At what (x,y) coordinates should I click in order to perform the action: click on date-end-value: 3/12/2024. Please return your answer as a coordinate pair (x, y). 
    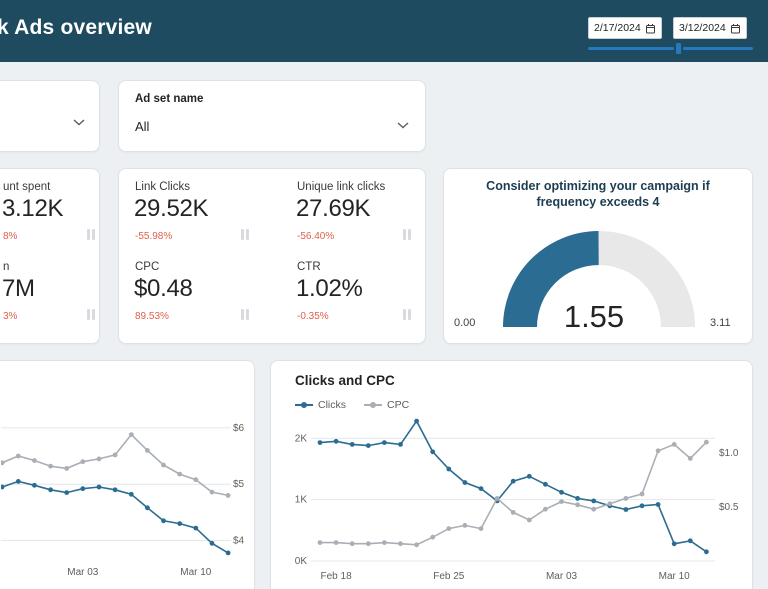
    Looking at the image, I should click on (702, 28).